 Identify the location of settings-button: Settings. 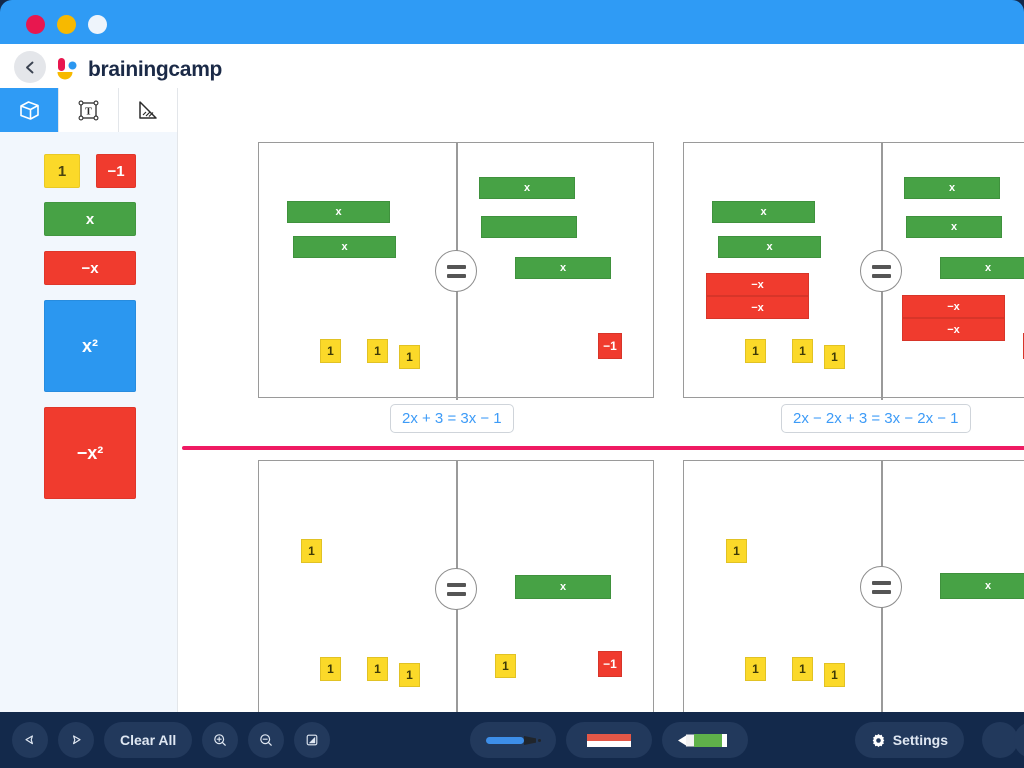
(909, 740).